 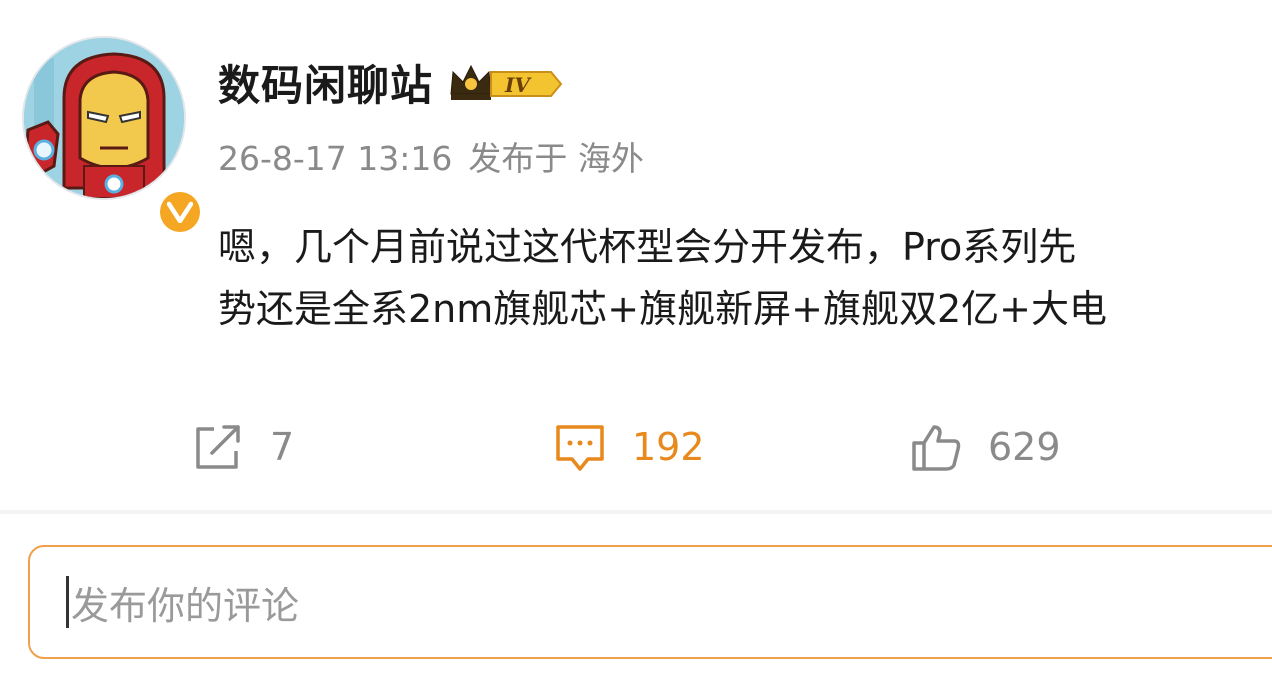 I want to click on ironman-avatar-icon, so click(x=104, y=118).